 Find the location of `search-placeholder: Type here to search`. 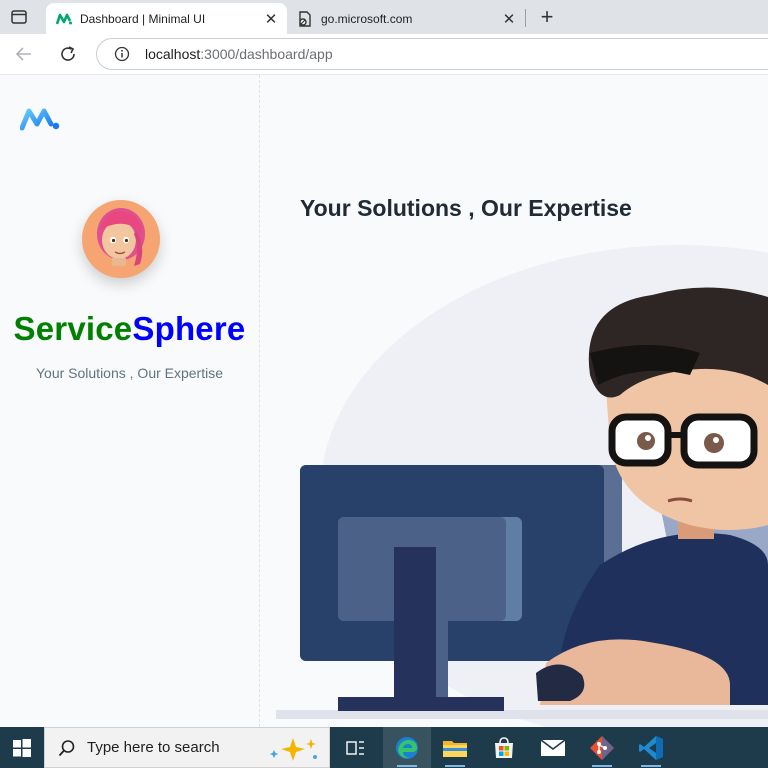

search-placeholder: Type here to search is located at coordinates (153, 747).